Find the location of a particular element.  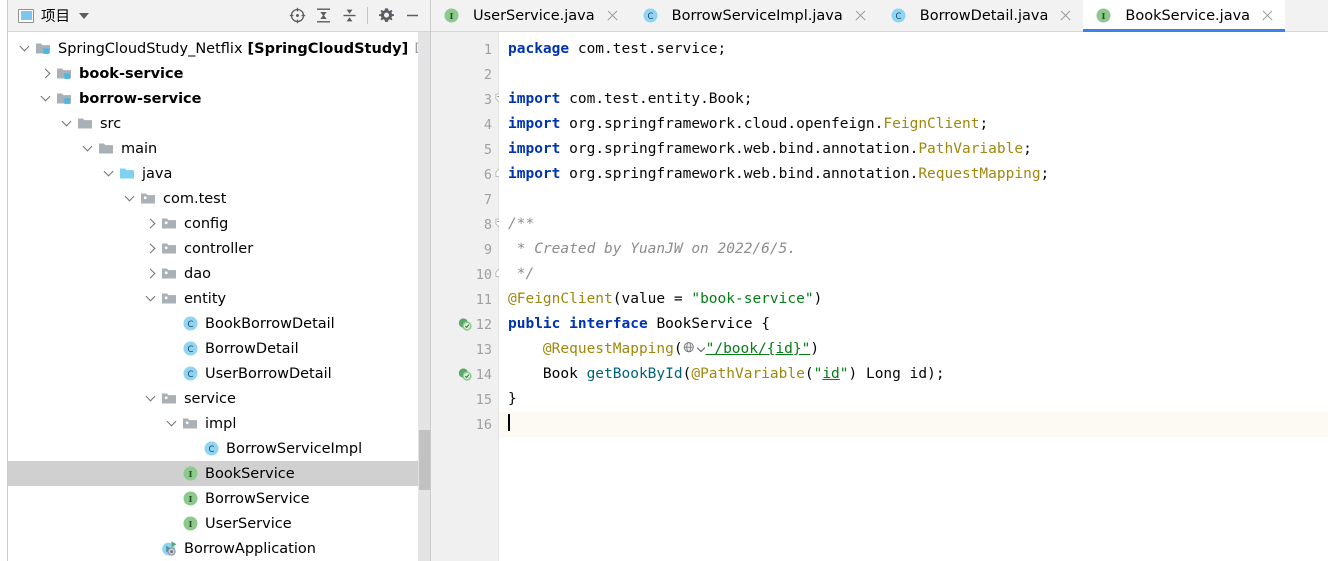

code-line: * Created by YuanJW on 2022/6/5. is located at coordinates (913, 249).